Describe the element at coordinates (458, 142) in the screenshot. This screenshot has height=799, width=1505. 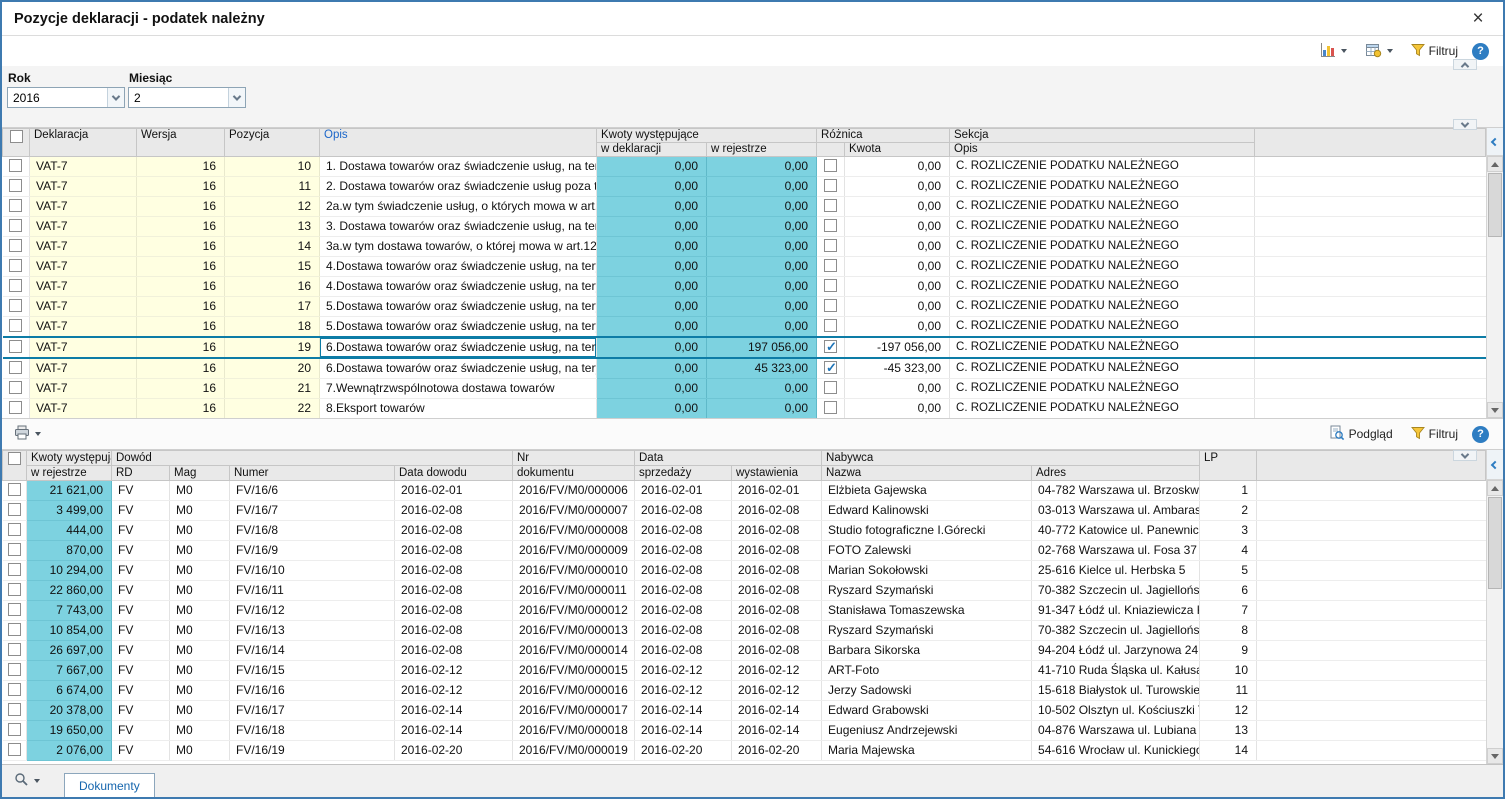
I see `col-header-opis: Opis` at that location.